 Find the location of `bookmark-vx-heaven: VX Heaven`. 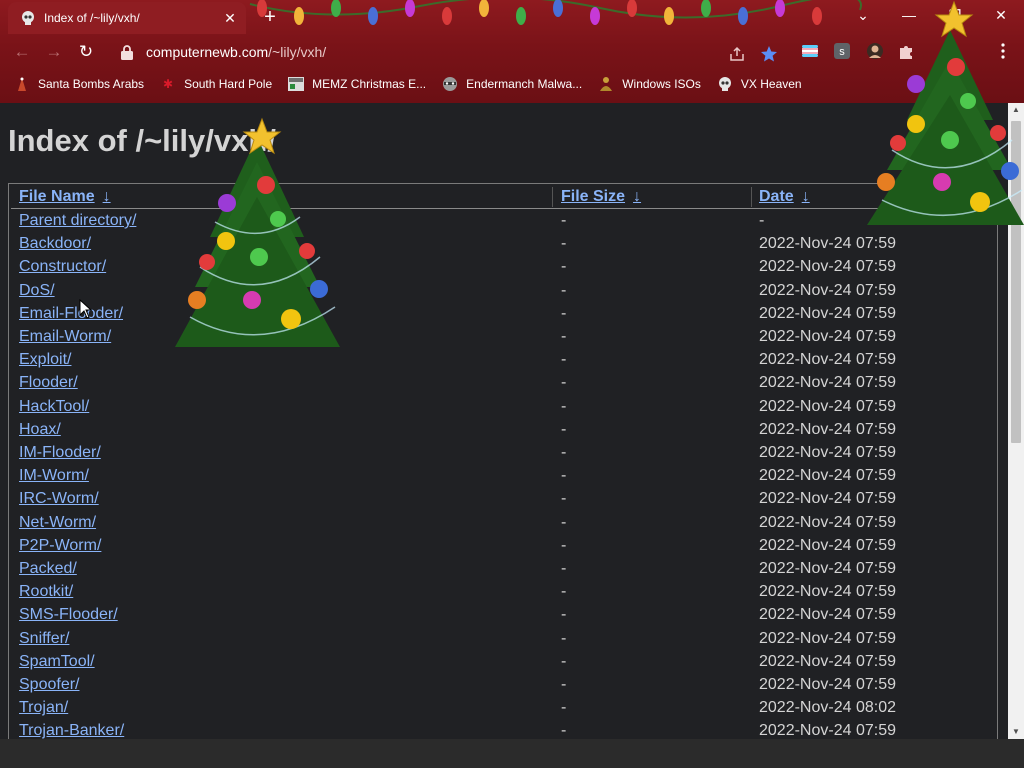

bookmark-vx-heaven: VX Heaven is located at coordinates (759, 84).